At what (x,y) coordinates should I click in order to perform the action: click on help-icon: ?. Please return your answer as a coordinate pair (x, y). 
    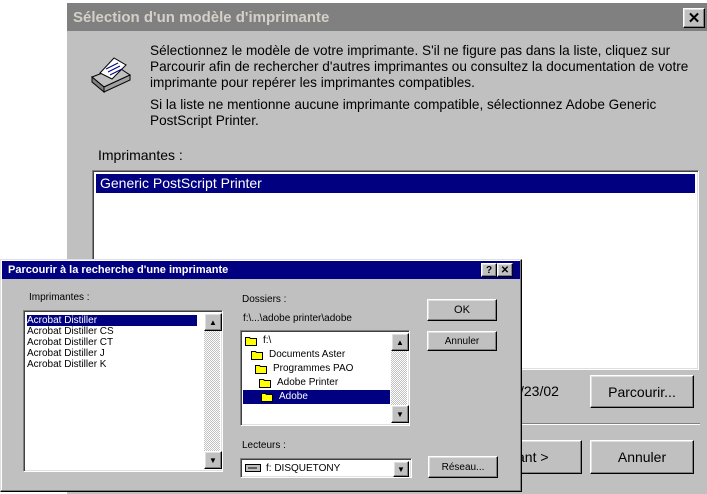
    Looking at the image, I should click on (489, 270).